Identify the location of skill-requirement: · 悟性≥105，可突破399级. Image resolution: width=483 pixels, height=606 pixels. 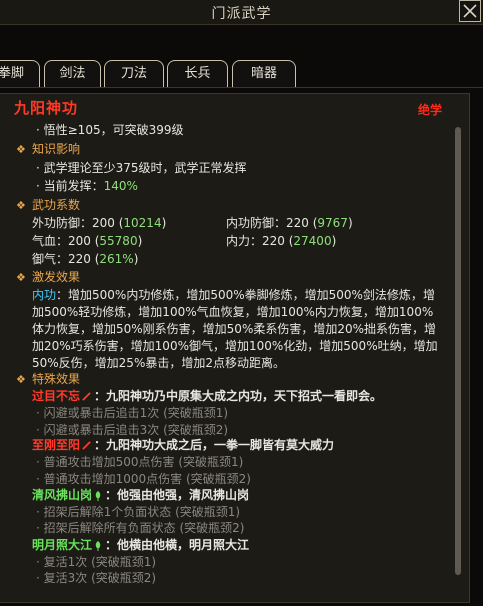
(110, 130).